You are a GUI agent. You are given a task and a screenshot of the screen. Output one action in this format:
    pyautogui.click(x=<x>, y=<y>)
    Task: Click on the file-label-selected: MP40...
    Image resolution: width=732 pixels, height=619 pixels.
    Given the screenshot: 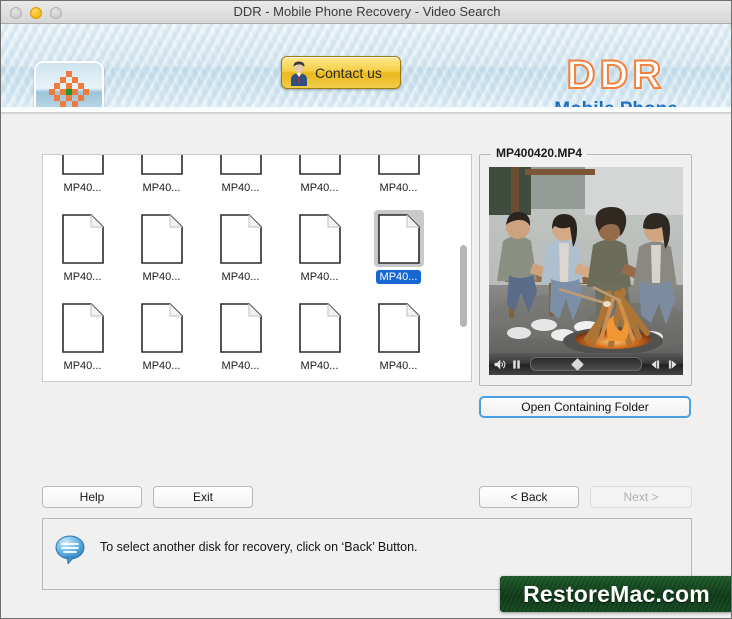 What is the action you would take?
    pyautogui.click(x=398, y=277)
    